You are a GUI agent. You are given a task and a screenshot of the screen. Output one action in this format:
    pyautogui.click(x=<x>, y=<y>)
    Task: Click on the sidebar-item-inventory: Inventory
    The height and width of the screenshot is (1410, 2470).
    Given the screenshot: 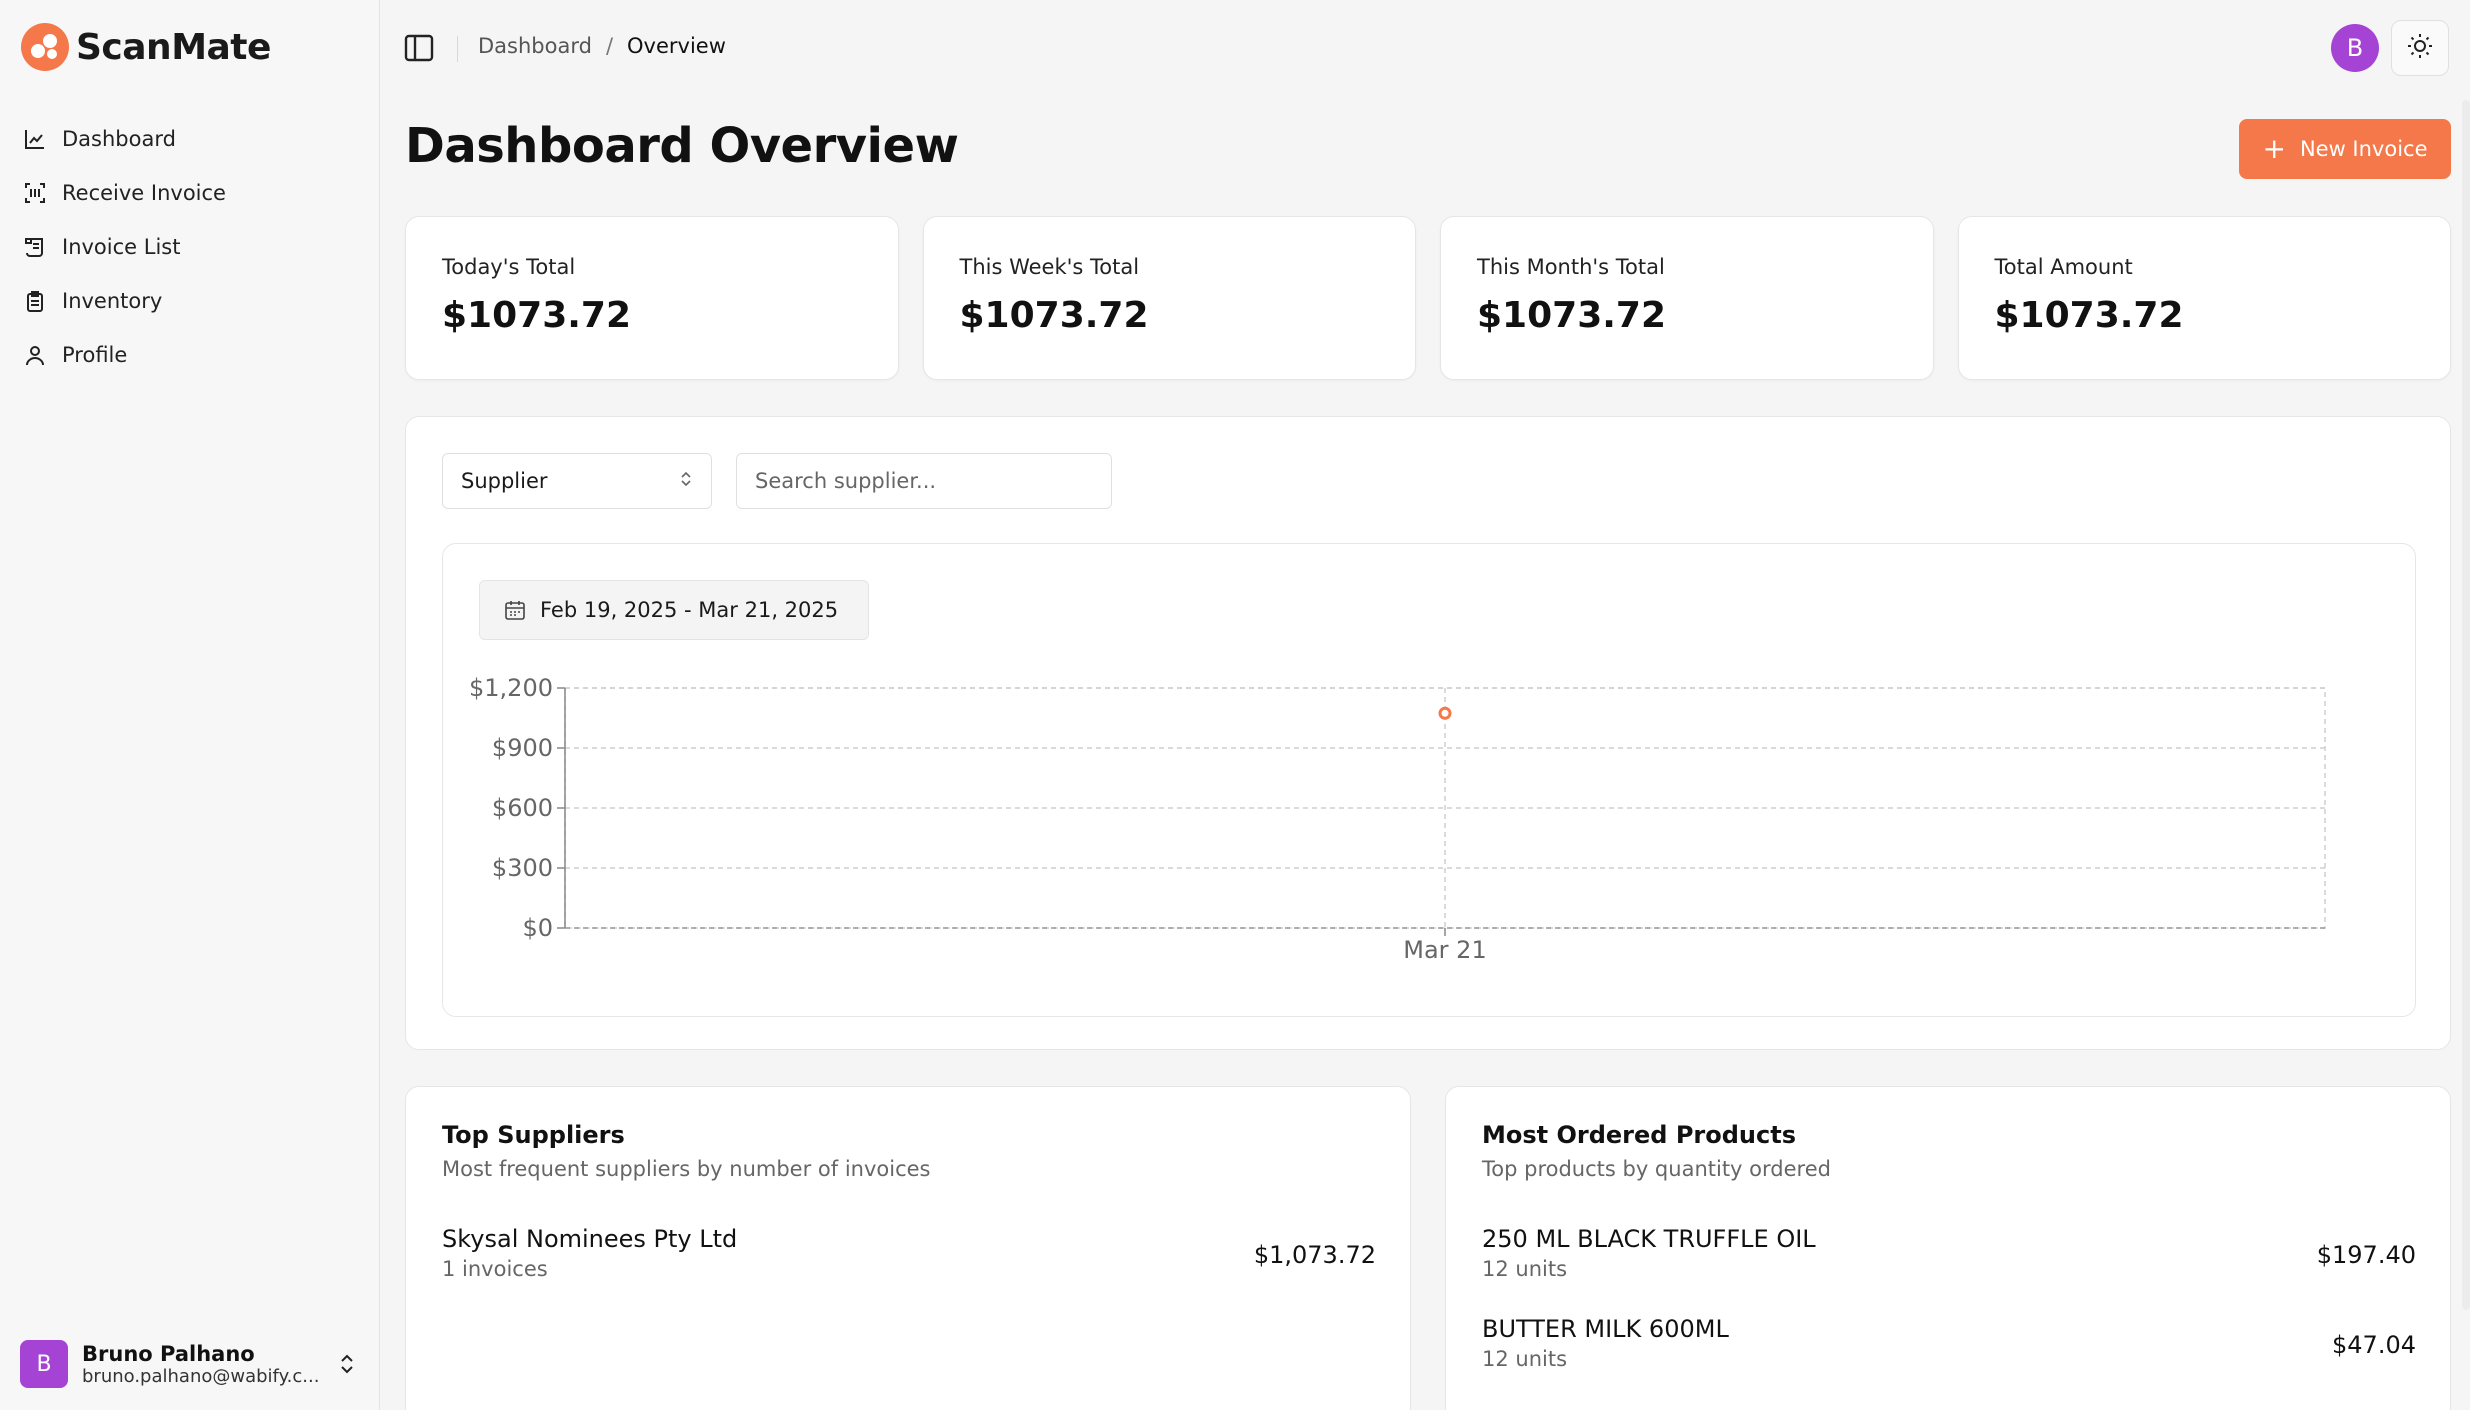 What is the action you would take?
    pyautogui.click(x=188, y=301)
    